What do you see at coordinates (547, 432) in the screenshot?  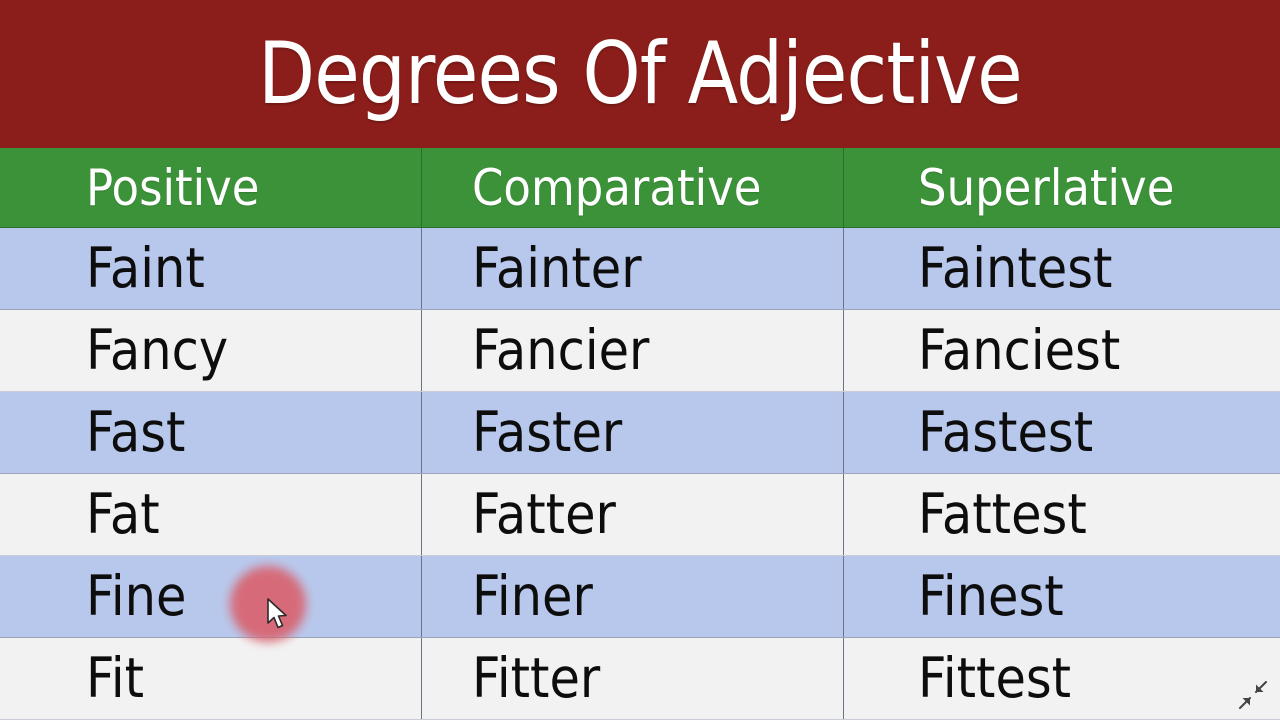 I see `cell-text: Faster` at bounding box center [547, 432].